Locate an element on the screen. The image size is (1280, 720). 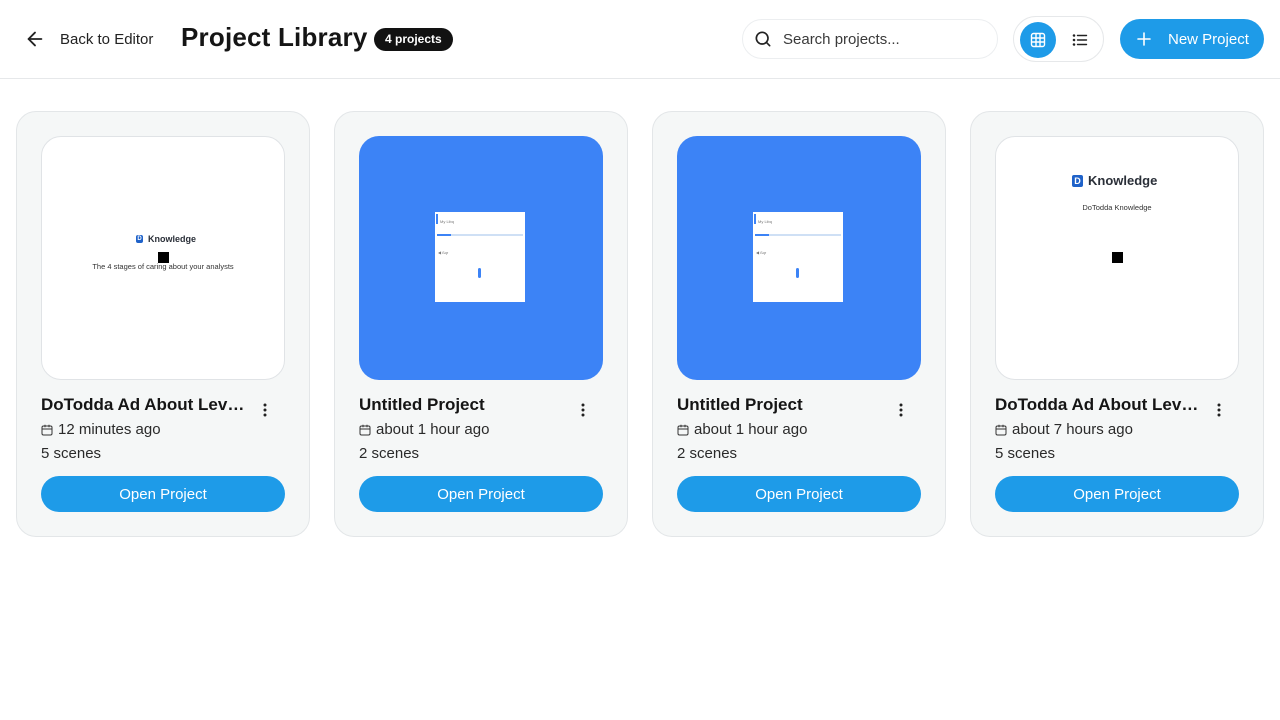
grid-view-button is located at coordinates (1038, 40).